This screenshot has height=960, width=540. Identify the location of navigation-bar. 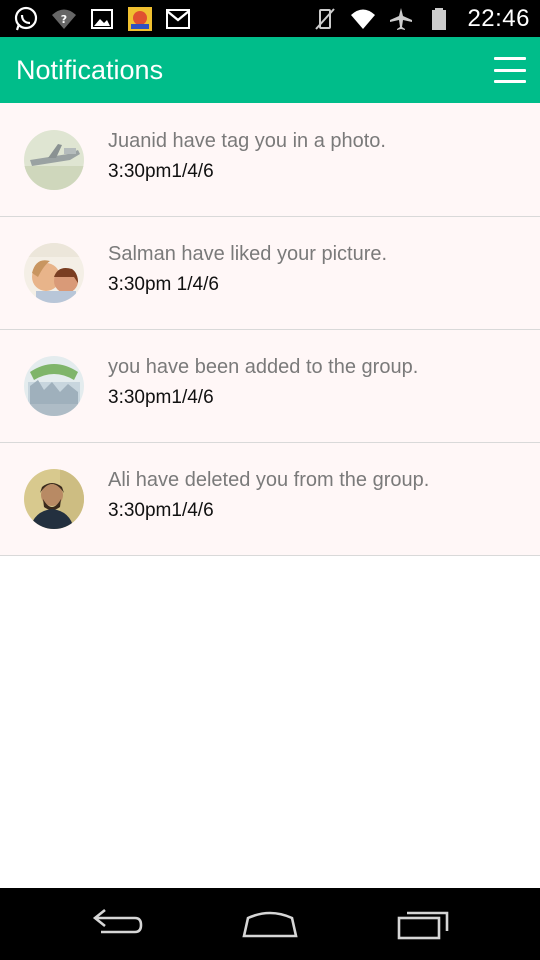
(270, 924).